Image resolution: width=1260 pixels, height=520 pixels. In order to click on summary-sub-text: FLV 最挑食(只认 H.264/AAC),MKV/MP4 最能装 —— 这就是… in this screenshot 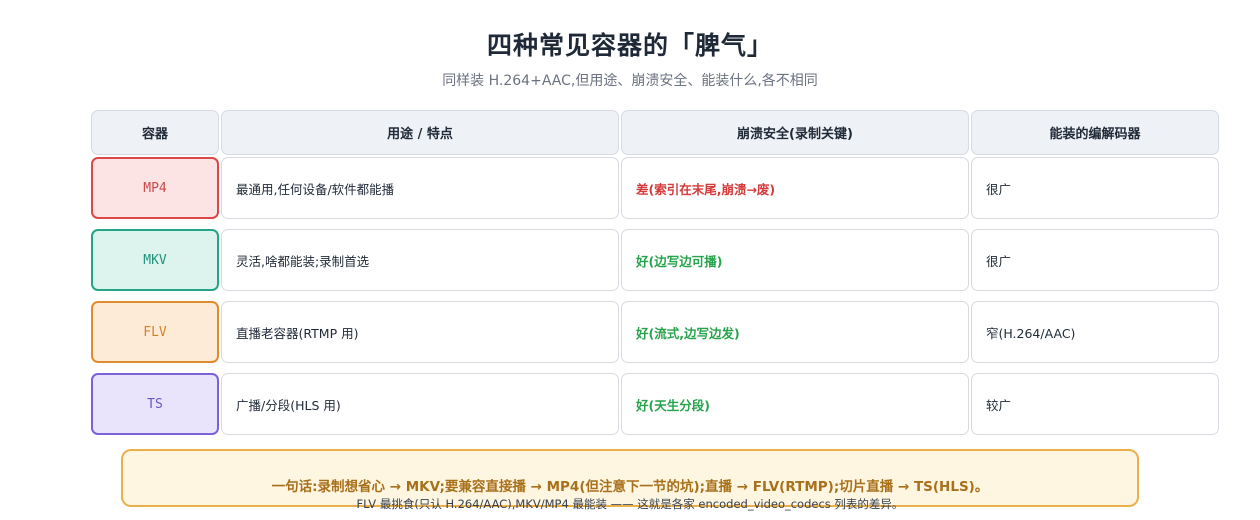, I will do `click(630, 504)`.